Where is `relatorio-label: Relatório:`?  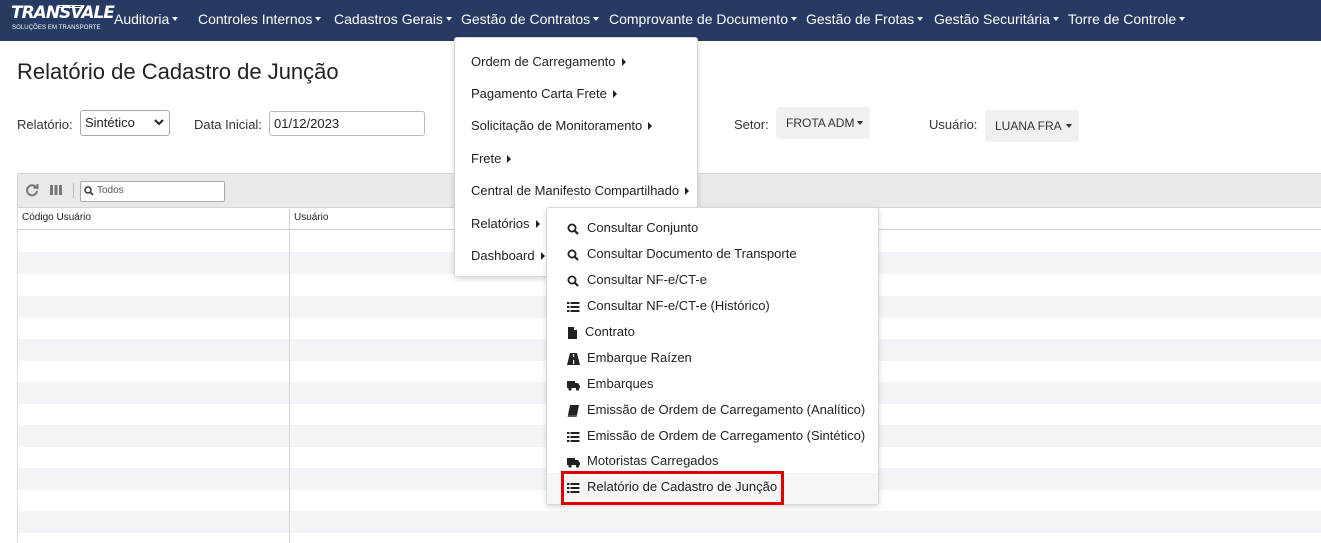
relatorio-label: Relatório: is located at coordinates (45, 124).